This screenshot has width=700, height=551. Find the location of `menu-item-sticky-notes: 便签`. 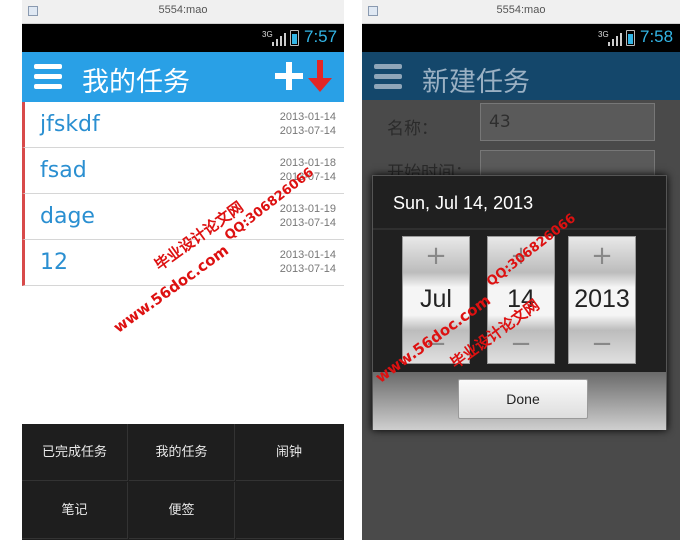

menu-item-sticky-notes: 便签 is located at coordinates (182, 510).